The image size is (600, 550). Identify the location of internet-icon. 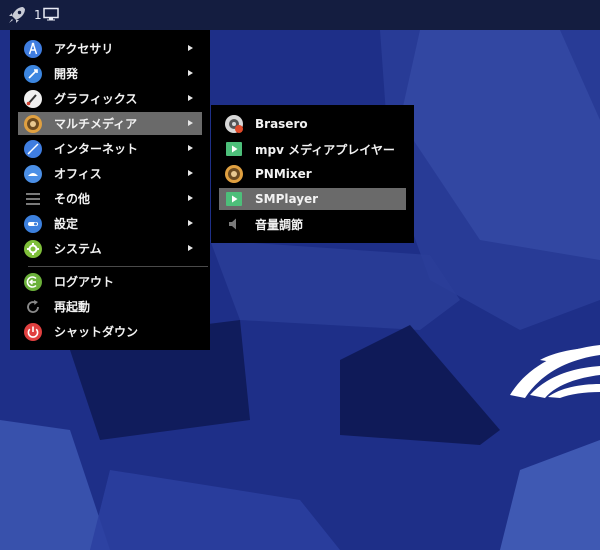
(33, 149).